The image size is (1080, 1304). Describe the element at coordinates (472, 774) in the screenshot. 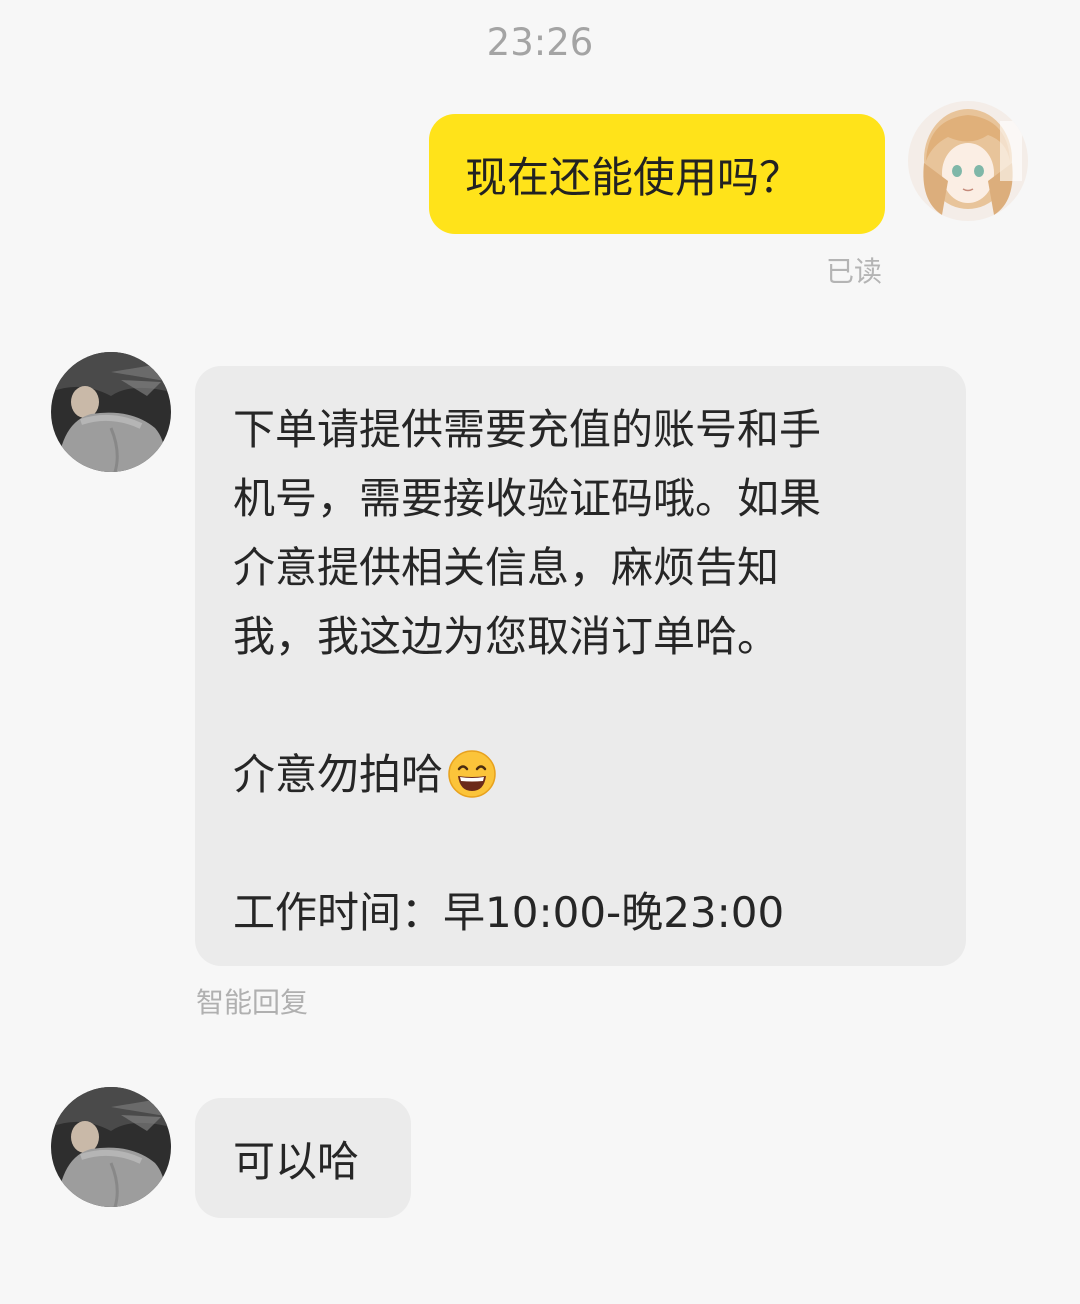

I see `grinning-face-emoji-icon` at that location.